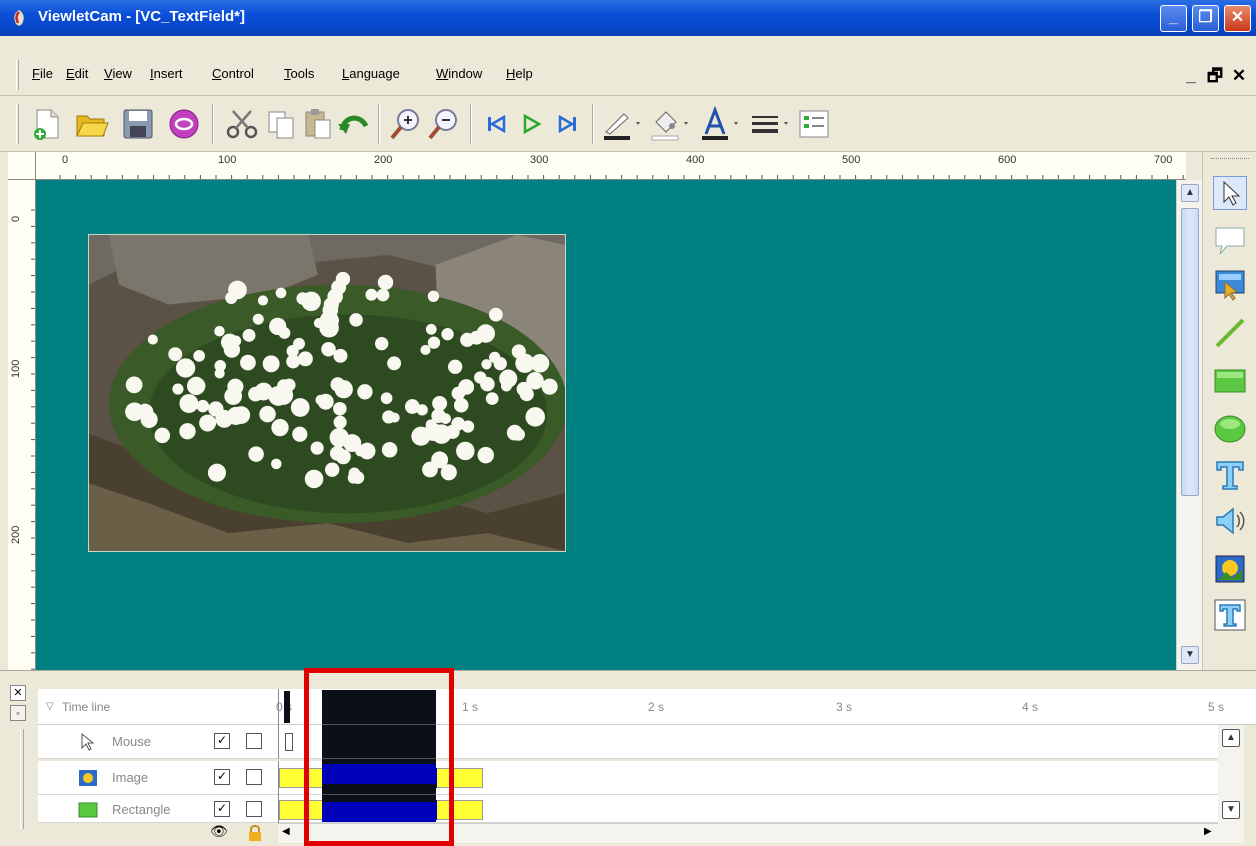 Image resolution: width=1256 pixels, height=846 pixels. Describe the element at coordinates (1230, 285) in the screenshot. I see `image-button-icon` at that location.